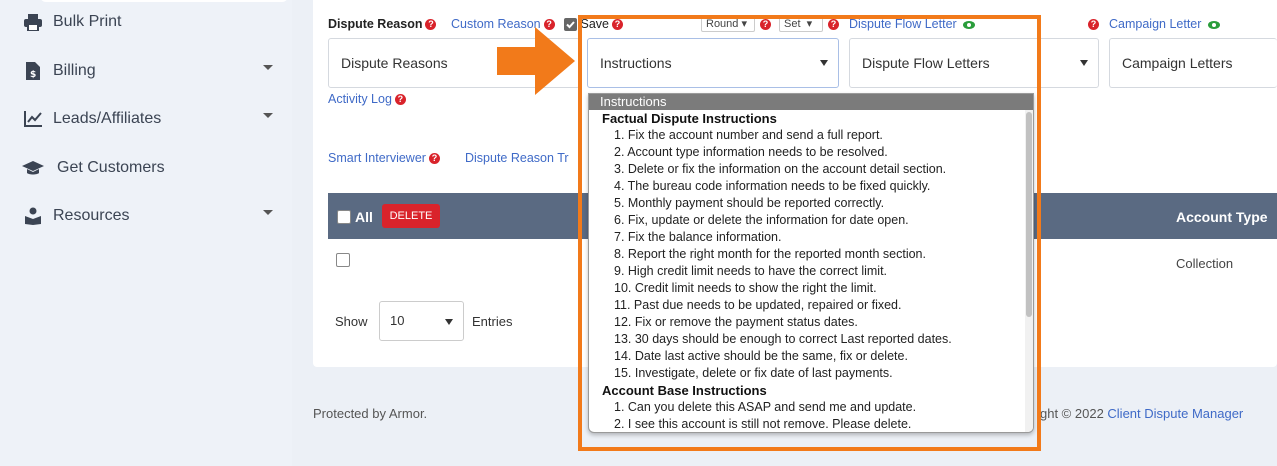 The width and height of the screenshot is (1277, 466). What do you see at coordinates (492, 321) in the screenshot?
I see `entries-label: Entries` at bounding box center [492, 321].